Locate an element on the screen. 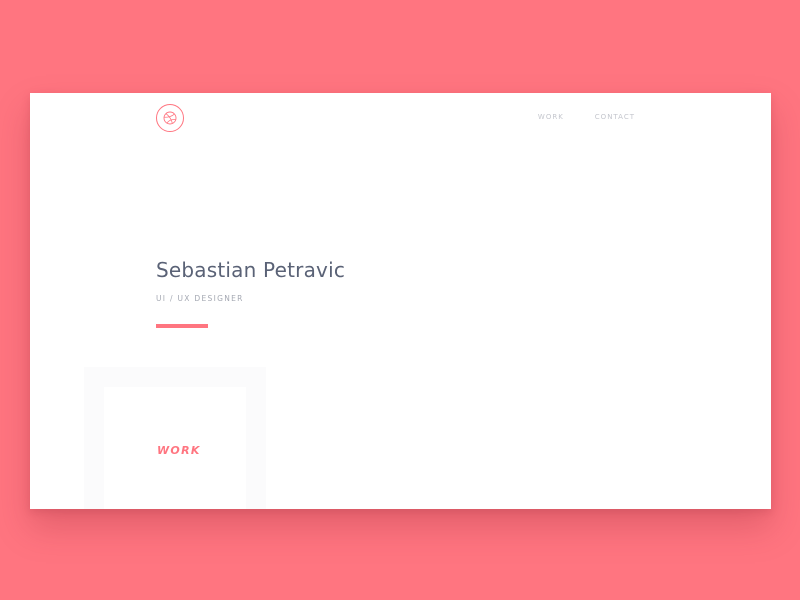  top-nav: WORK CONTACT is located at coordinates (586, 117).